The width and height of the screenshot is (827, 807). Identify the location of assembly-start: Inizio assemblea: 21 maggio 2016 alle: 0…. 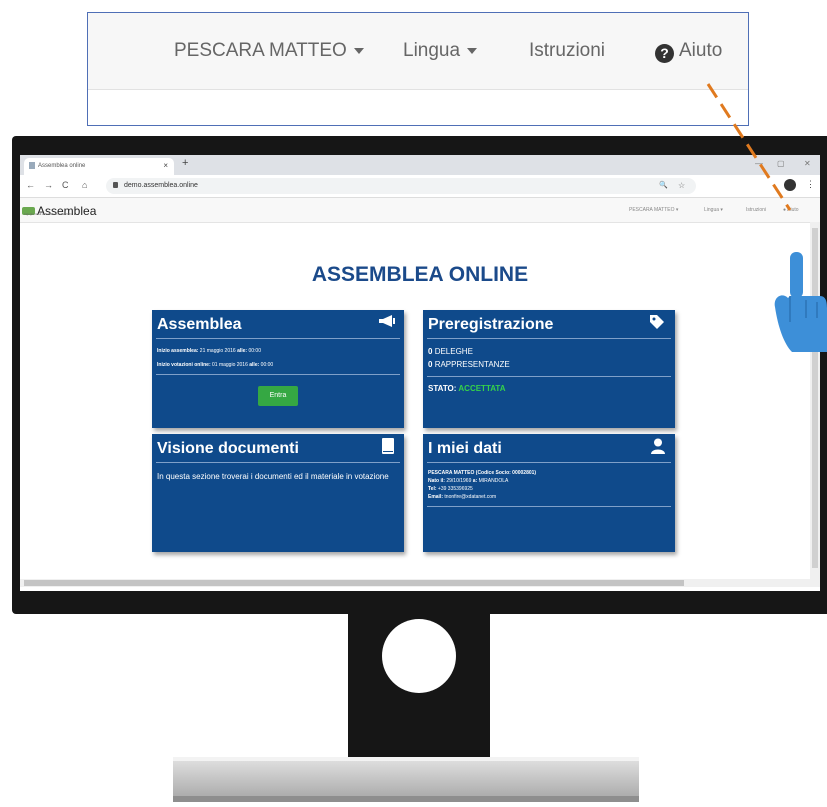
(209, 351).